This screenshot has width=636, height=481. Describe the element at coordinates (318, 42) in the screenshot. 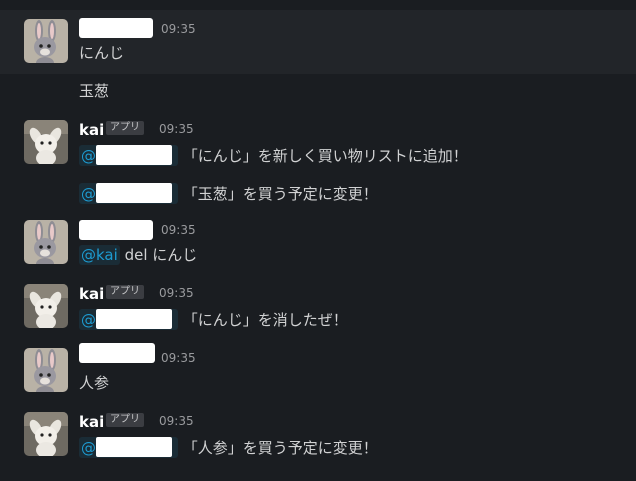

I see `message-group-user-1: 09:35 にんじ` at that location.